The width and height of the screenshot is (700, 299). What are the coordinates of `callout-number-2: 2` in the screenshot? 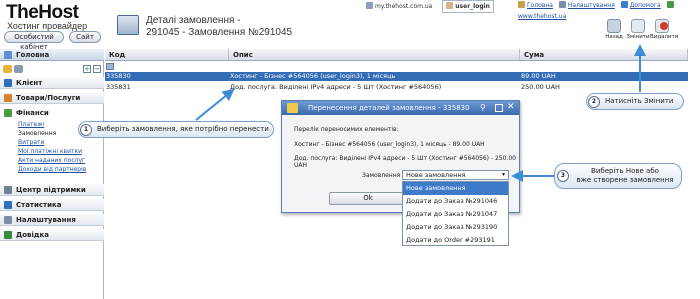 It's located at (594, 102).